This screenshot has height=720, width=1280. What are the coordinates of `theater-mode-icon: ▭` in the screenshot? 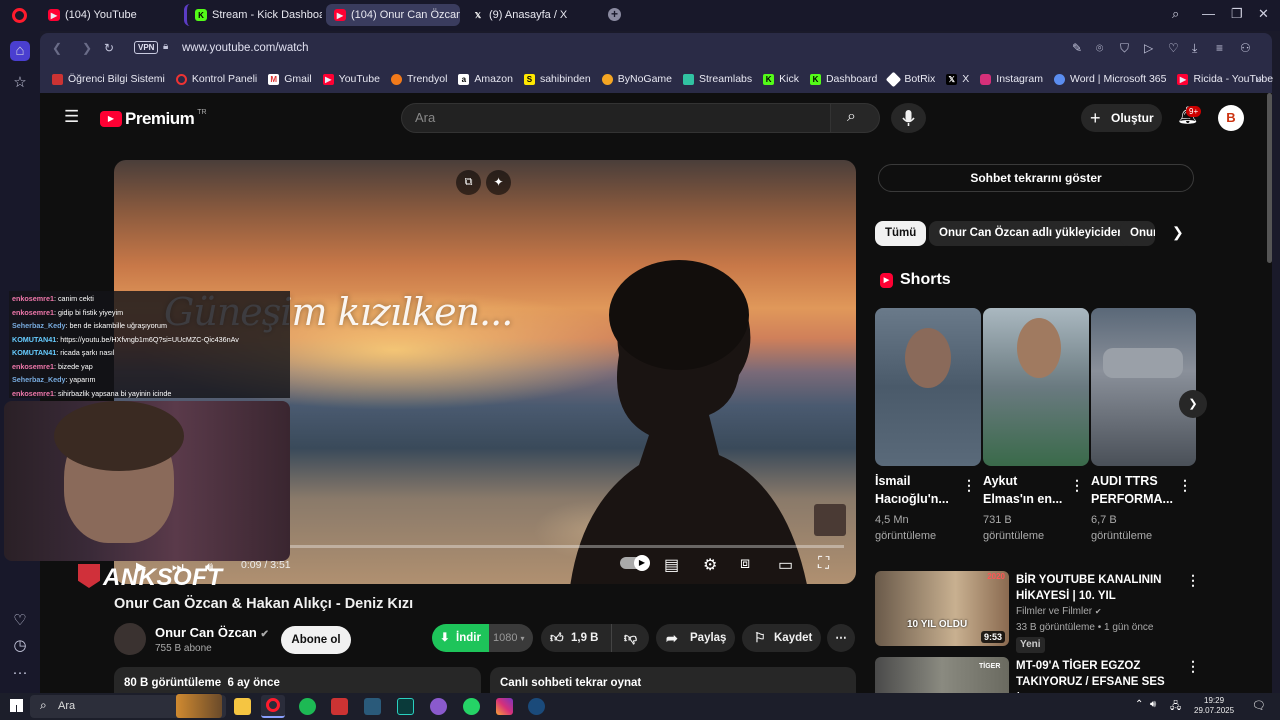 It's located at (785, 565).